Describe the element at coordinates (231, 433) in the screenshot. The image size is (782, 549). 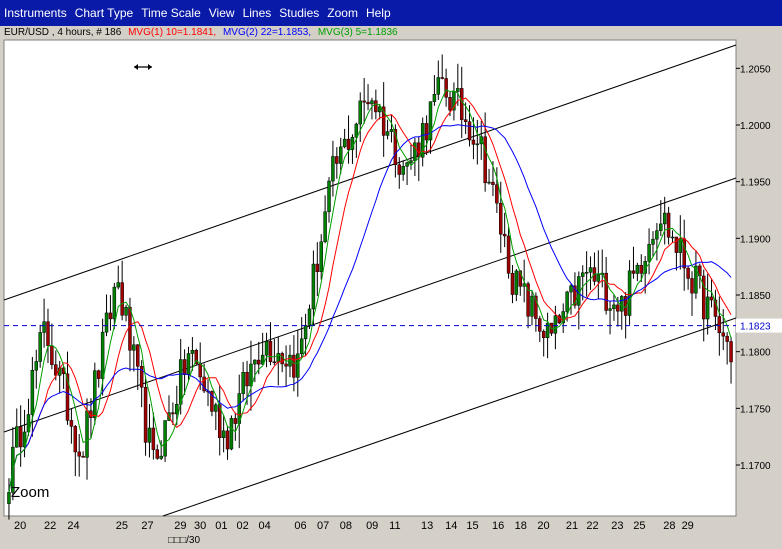
I see `candle` at that location.